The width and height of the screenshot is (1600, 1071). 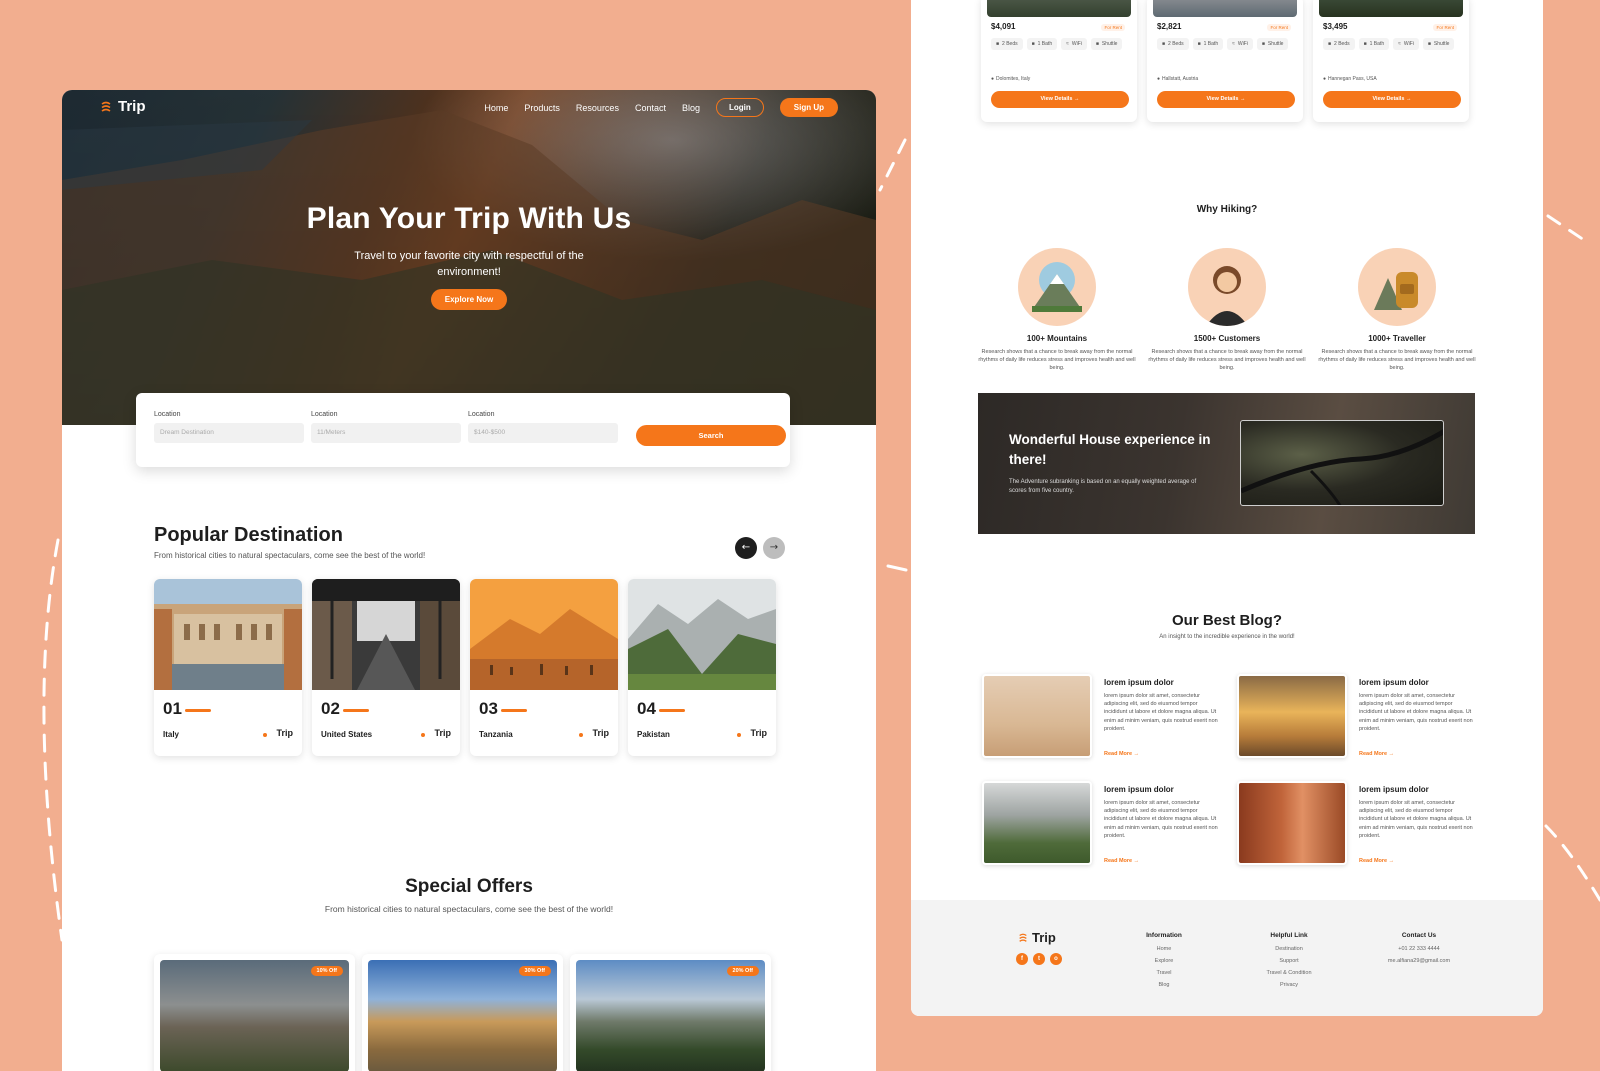 I want to click on property-image, so click(x=1391, y=8).